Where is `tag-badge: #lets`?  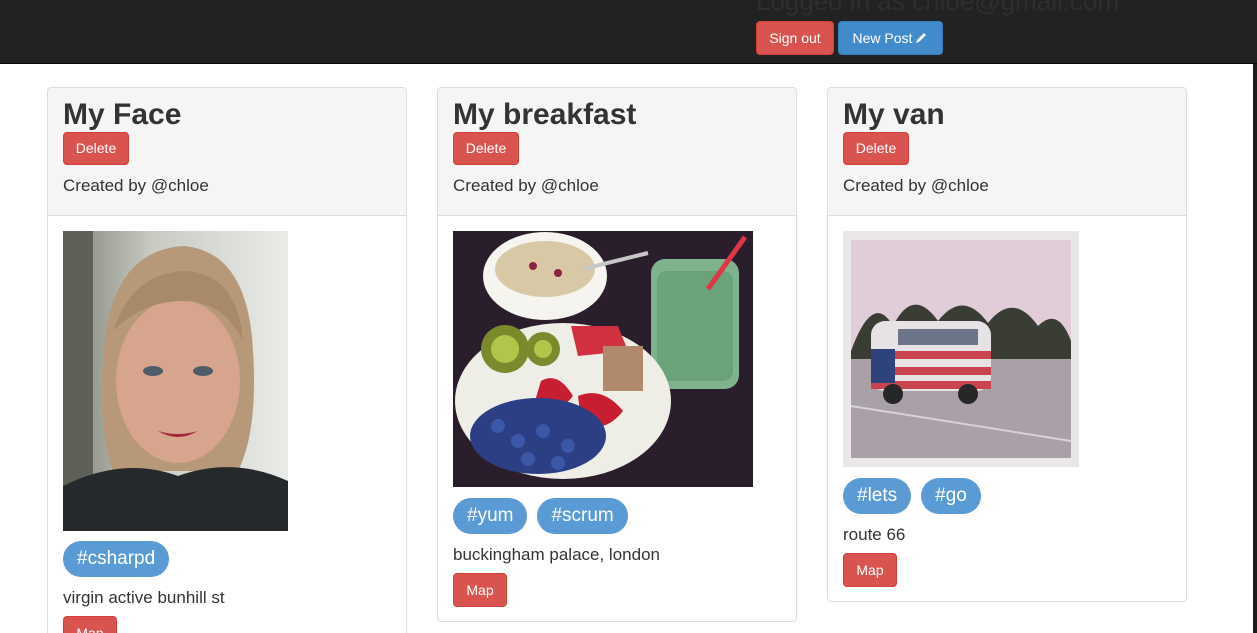 tag-badge: #lets is located at coordinates (877, 496).